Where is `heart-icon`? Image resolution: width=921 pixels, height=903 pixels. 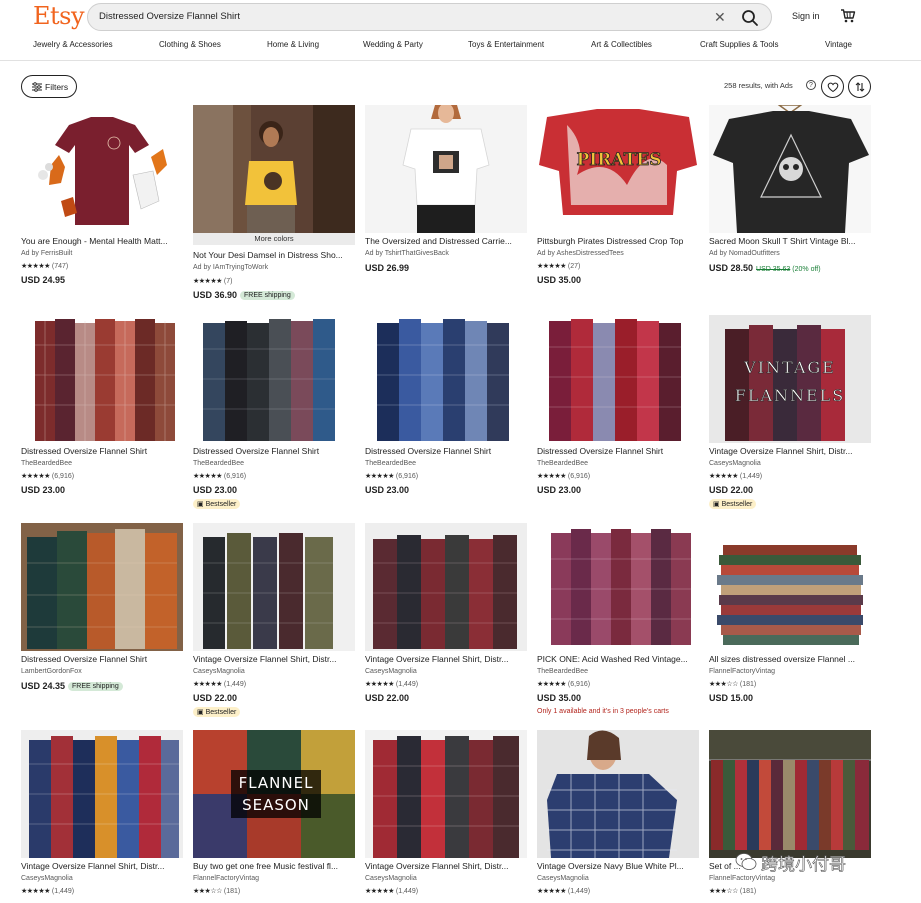
heart-icon is located at coordinates (833, 87).